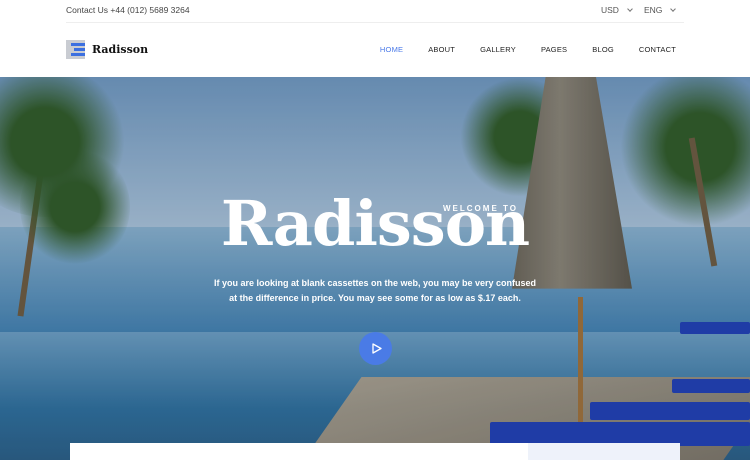 This screenshot has height=460, width=750. What do you see at coordinates (554, 49) in the screenshot?
I see `nav-item-pages: PAGES` at bounding box center [554, 49].